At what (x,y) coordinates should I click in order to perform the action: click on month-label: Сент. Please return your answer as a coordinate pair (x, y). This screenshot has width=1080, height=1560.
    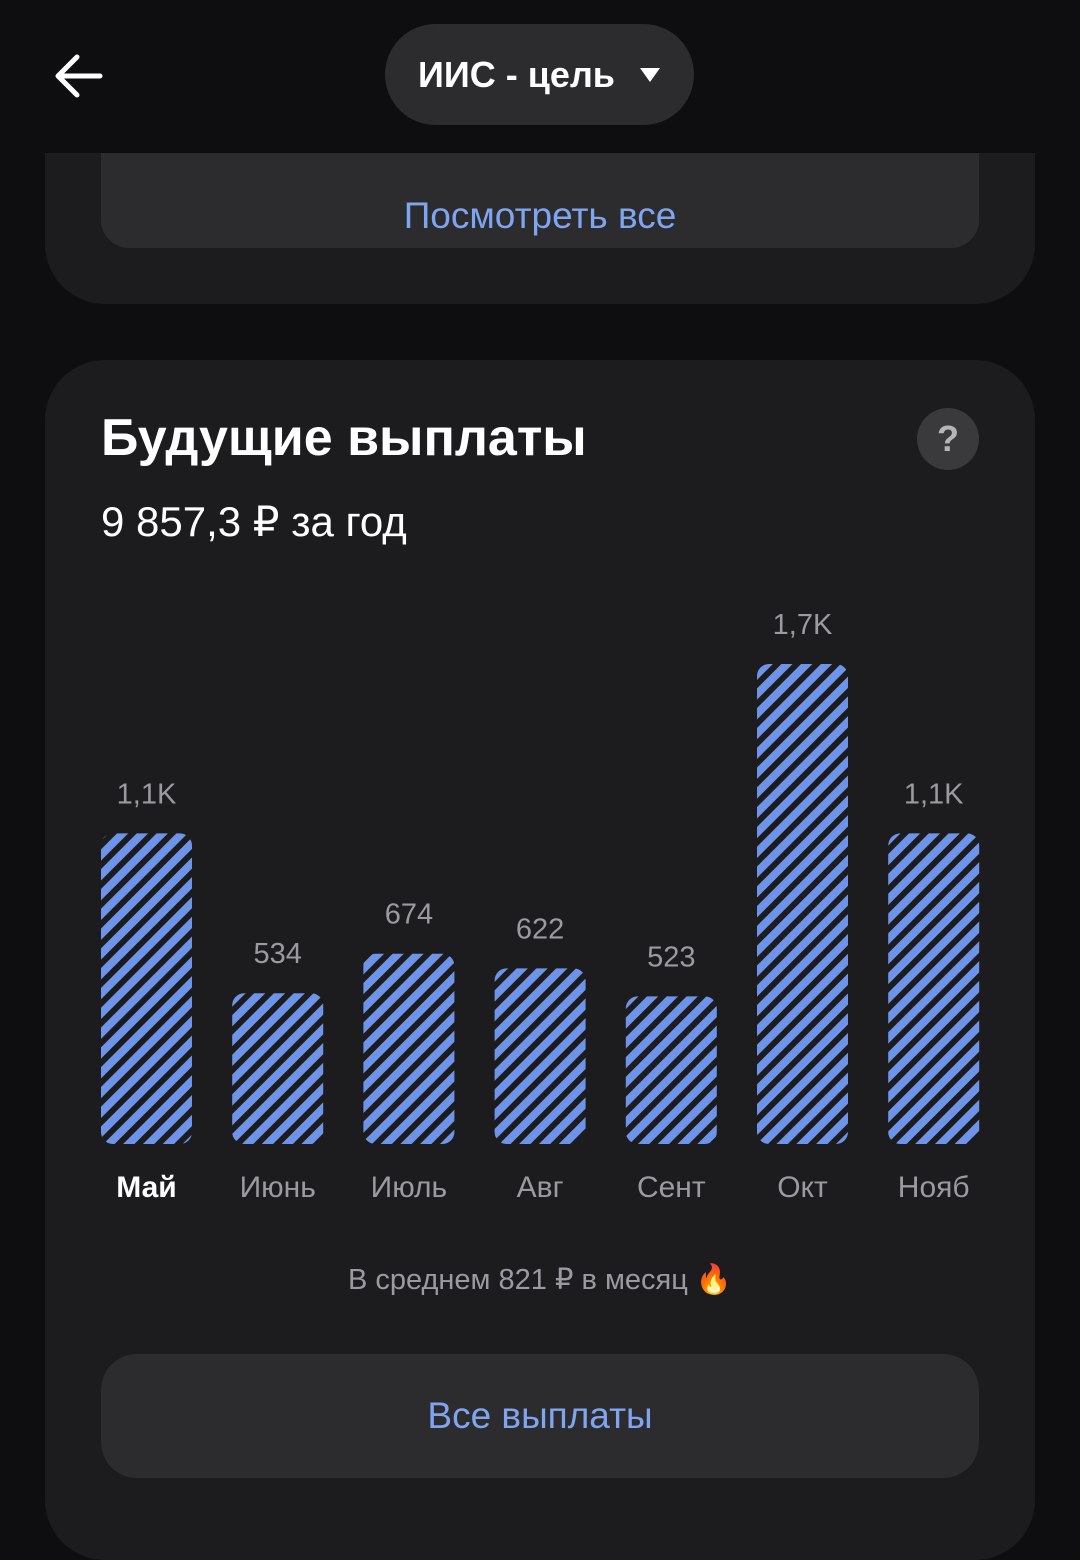
    Looking at the image, I should click on (671, 1187).